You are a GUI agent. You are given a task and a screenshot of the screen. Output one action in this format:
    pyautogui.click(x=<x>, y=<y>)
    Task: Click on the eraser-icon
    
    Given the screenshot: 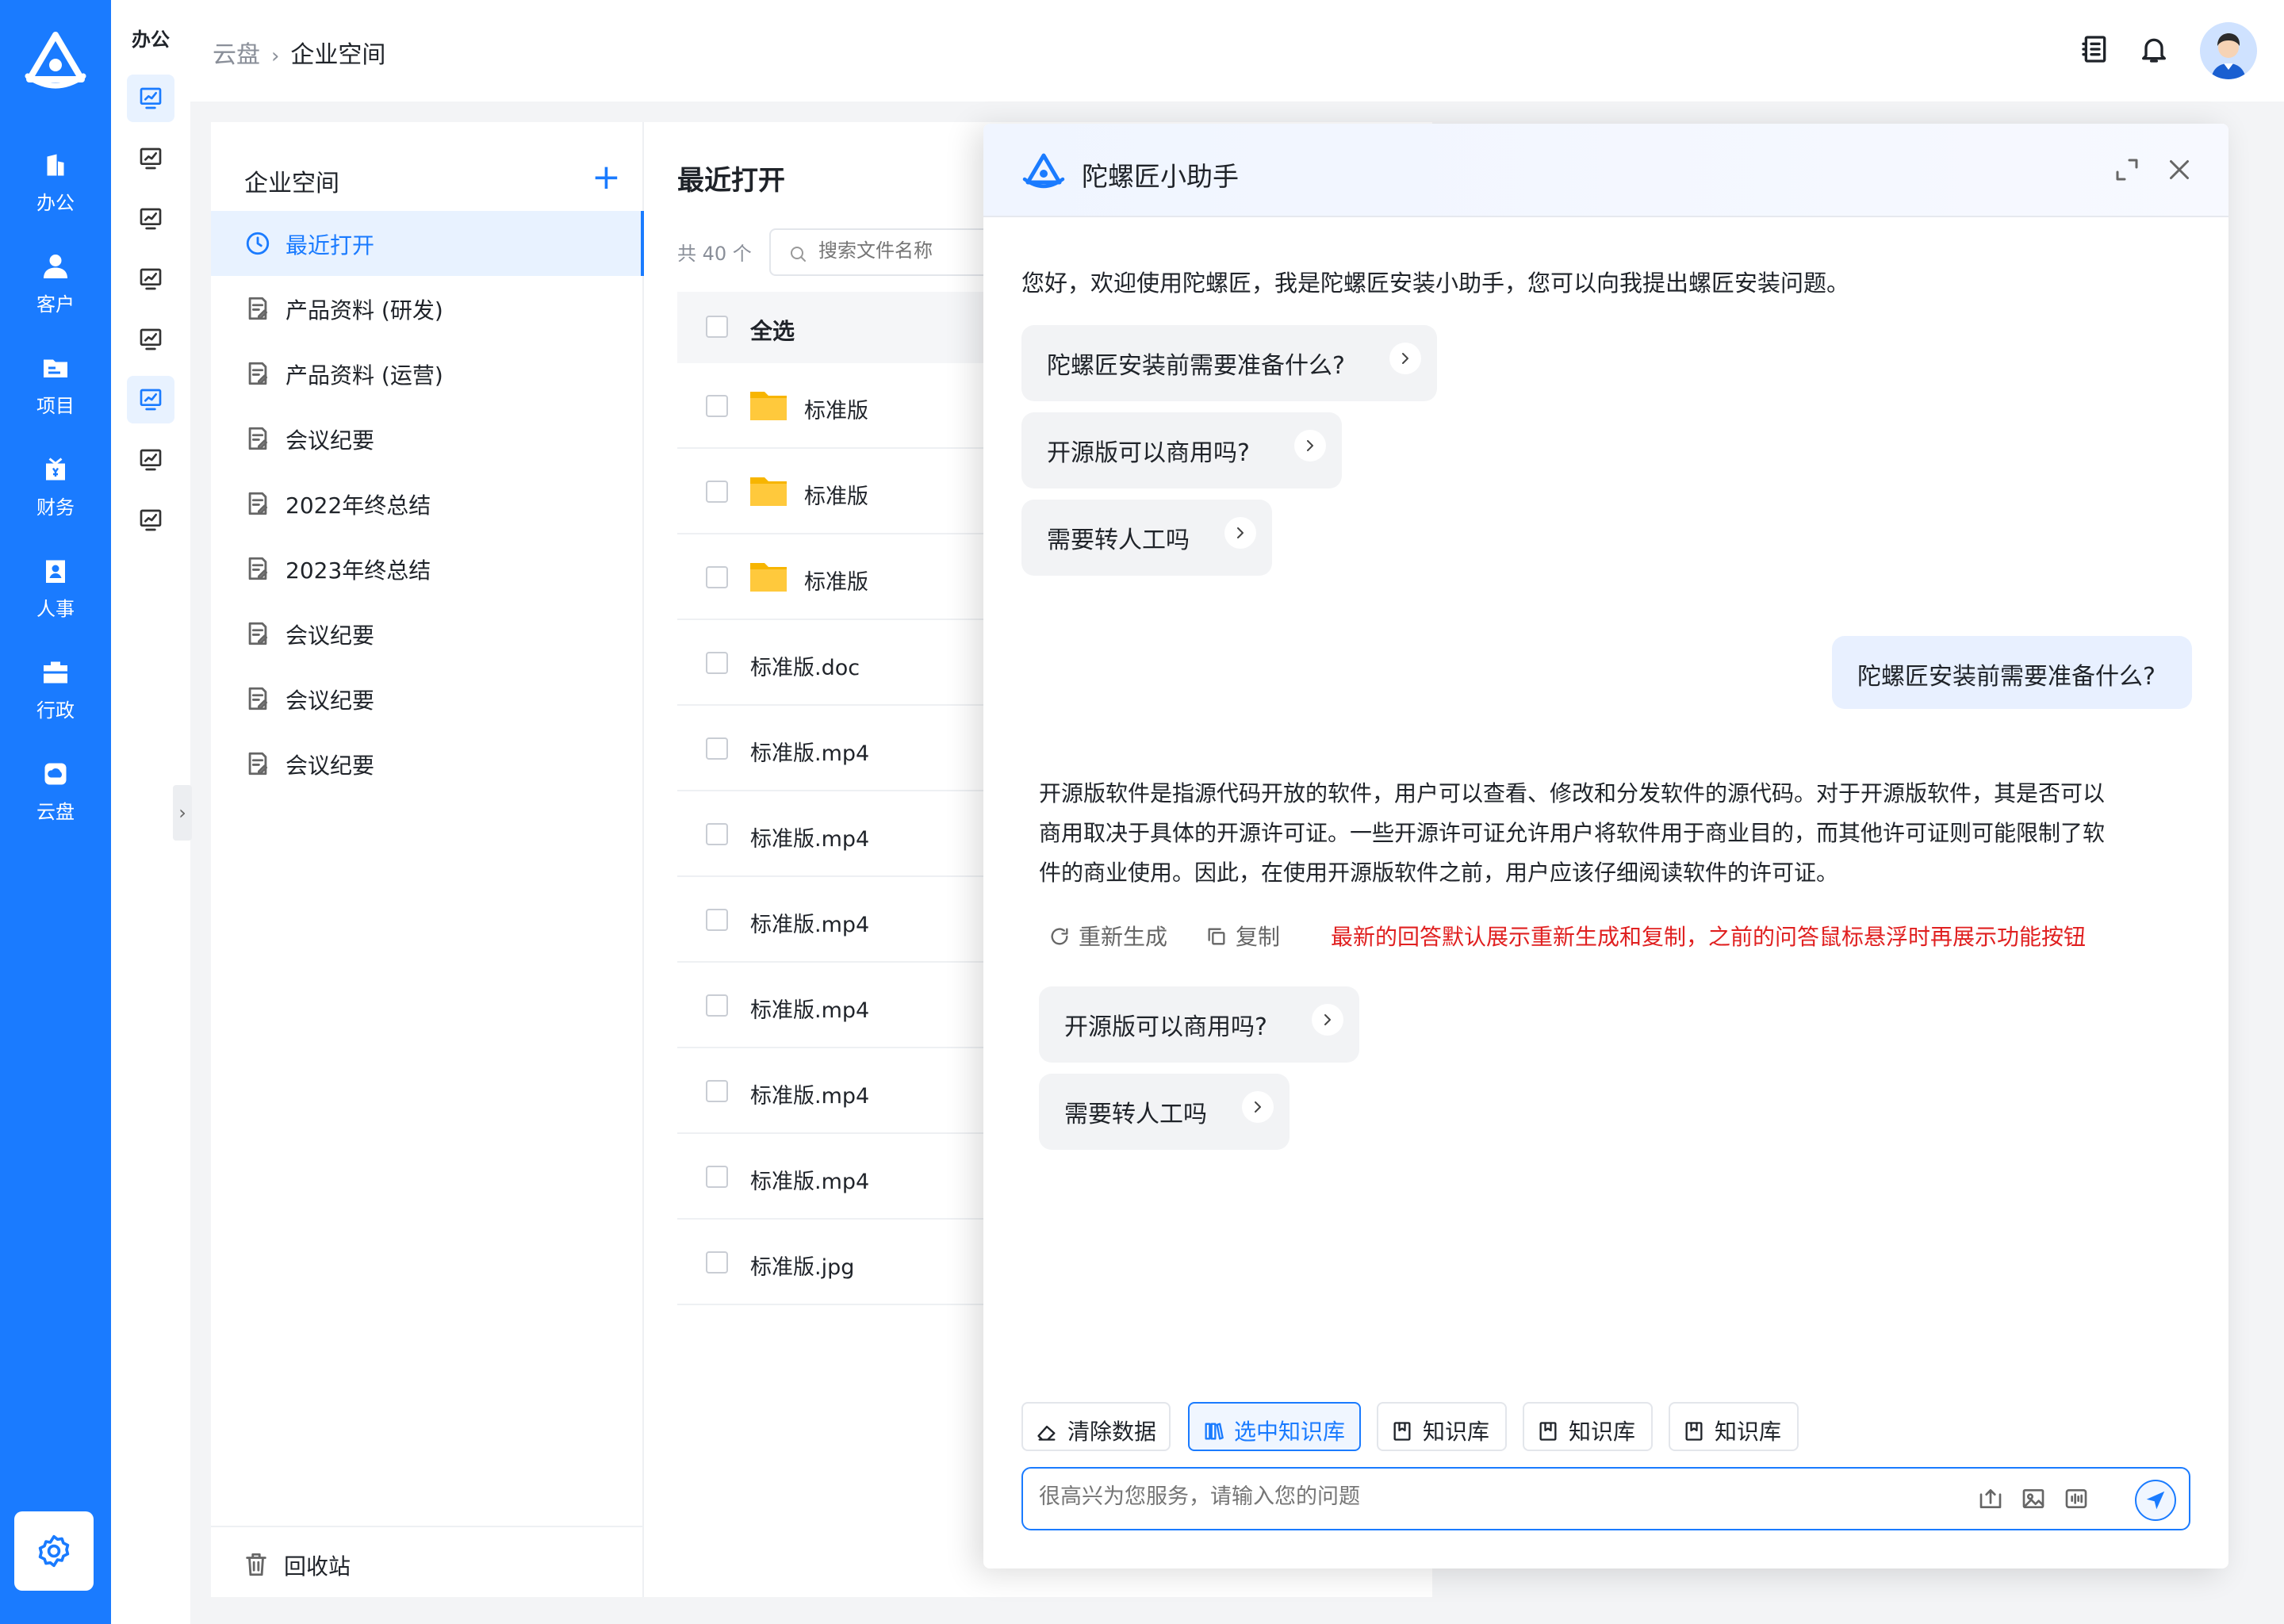 What is the action you would take?
    pyautogui.click(x=1046, y=1433)
    